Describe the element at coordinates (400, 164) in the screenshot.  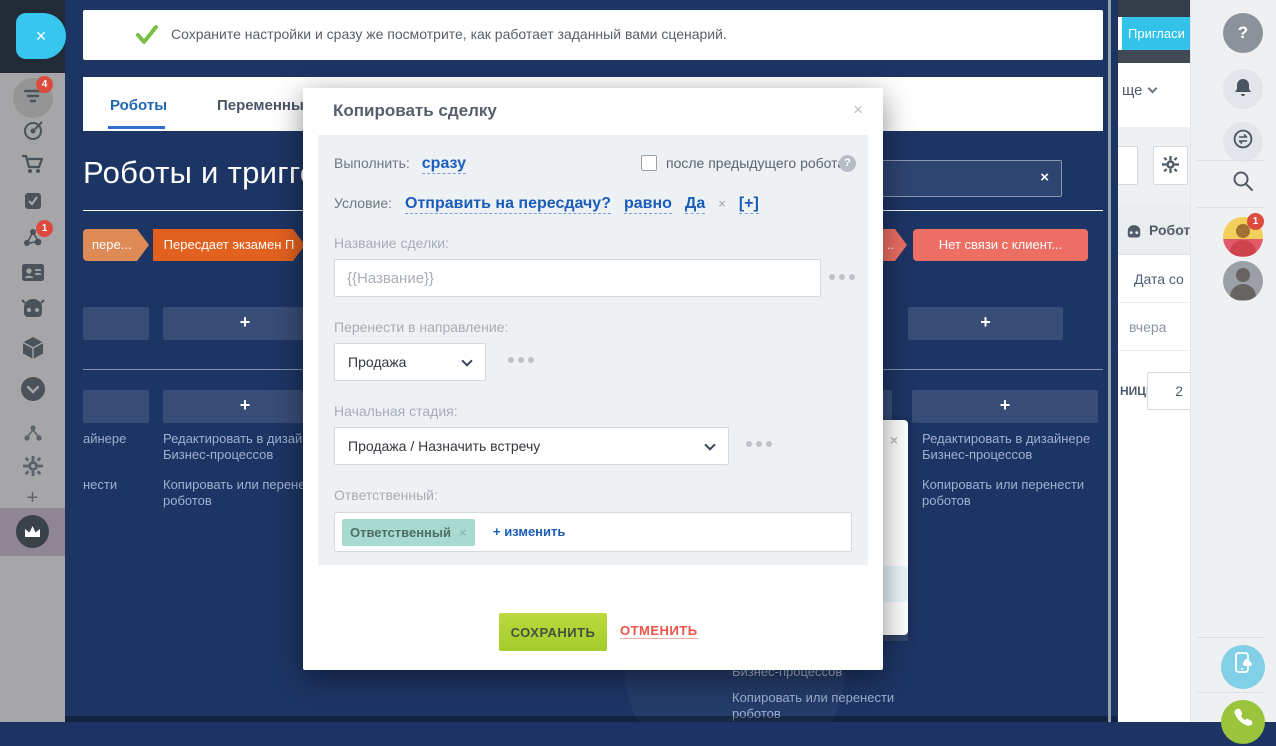
I see `execute-row: Выполнить: сразу` at that location.